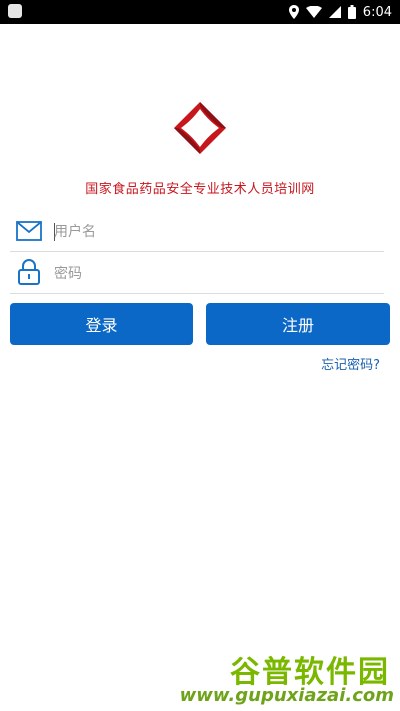 This screenshot has width=400, height=711. What do you see at coordinates (200, 12) in the screenshot?
I see `status-bar: 6:04` at bounding box center [200, 12].